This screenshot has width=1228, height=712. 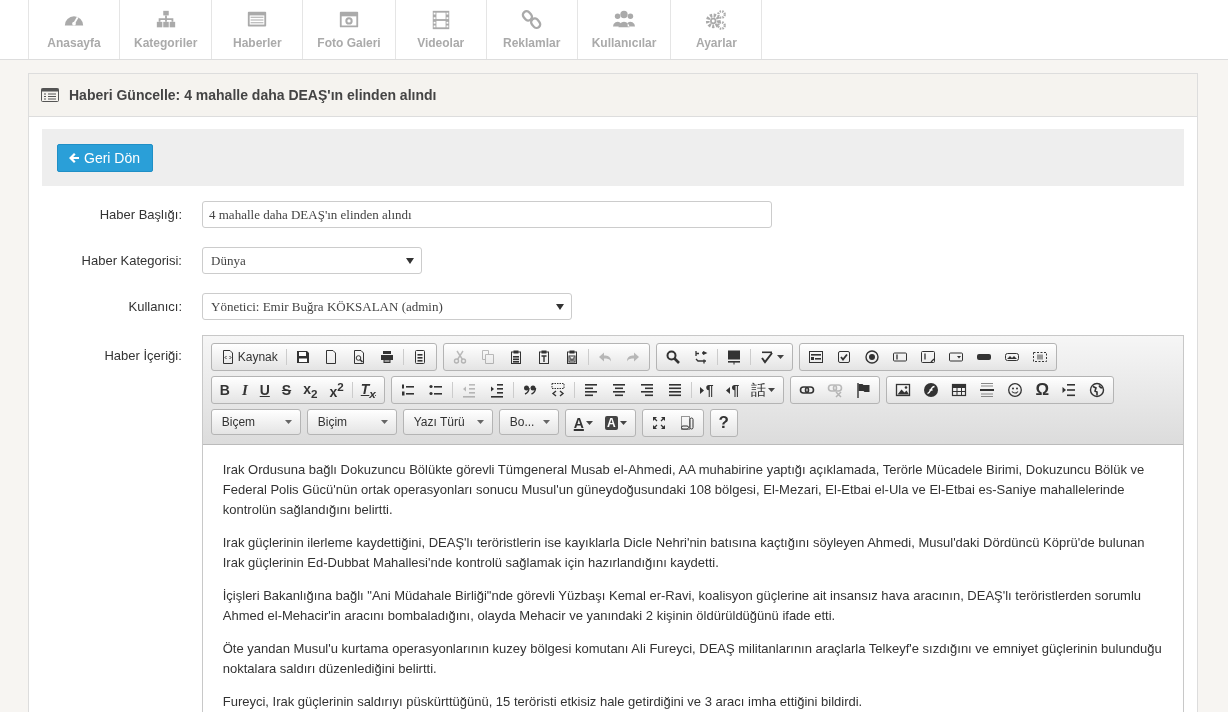 I want to click on scissors-icon, so click(x=459, y=357).